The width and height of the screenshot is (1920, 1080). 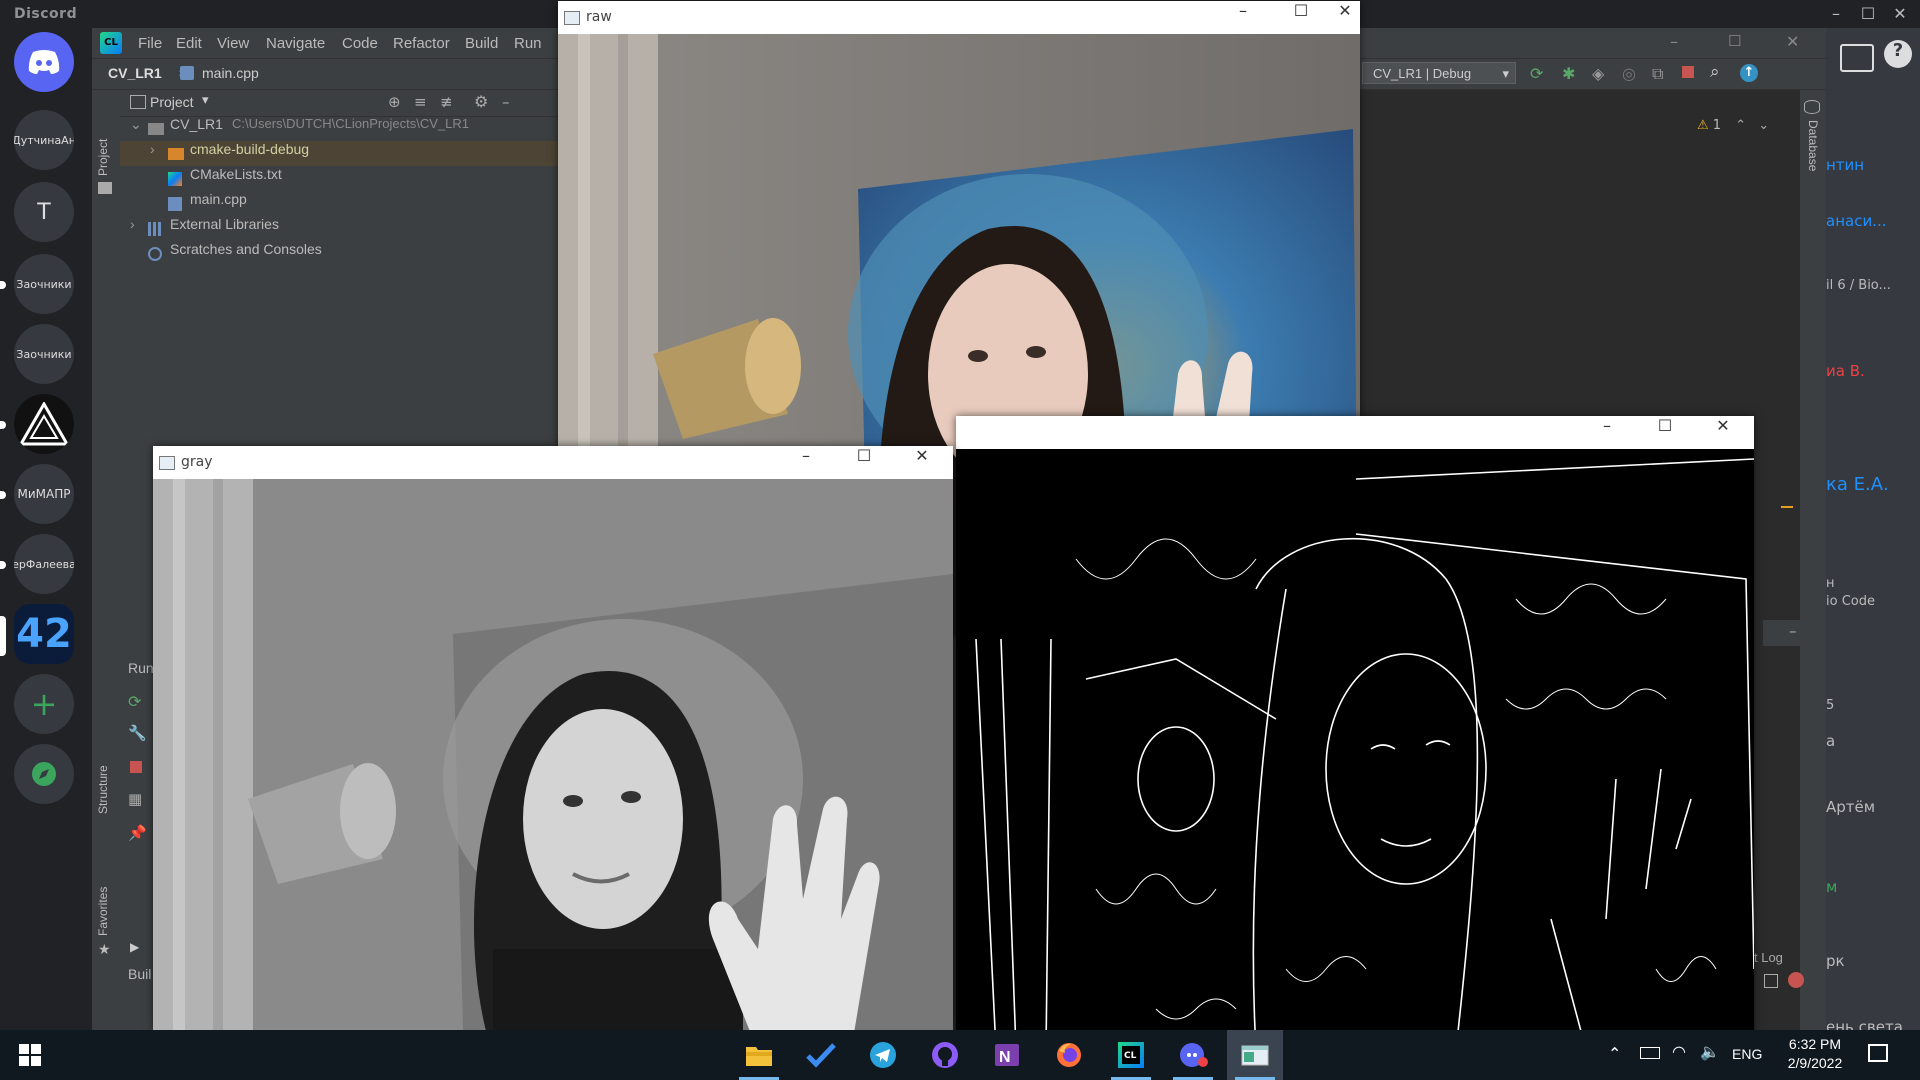 I want to click on discord-taskbar-button, so click(x=1193, y=1055).